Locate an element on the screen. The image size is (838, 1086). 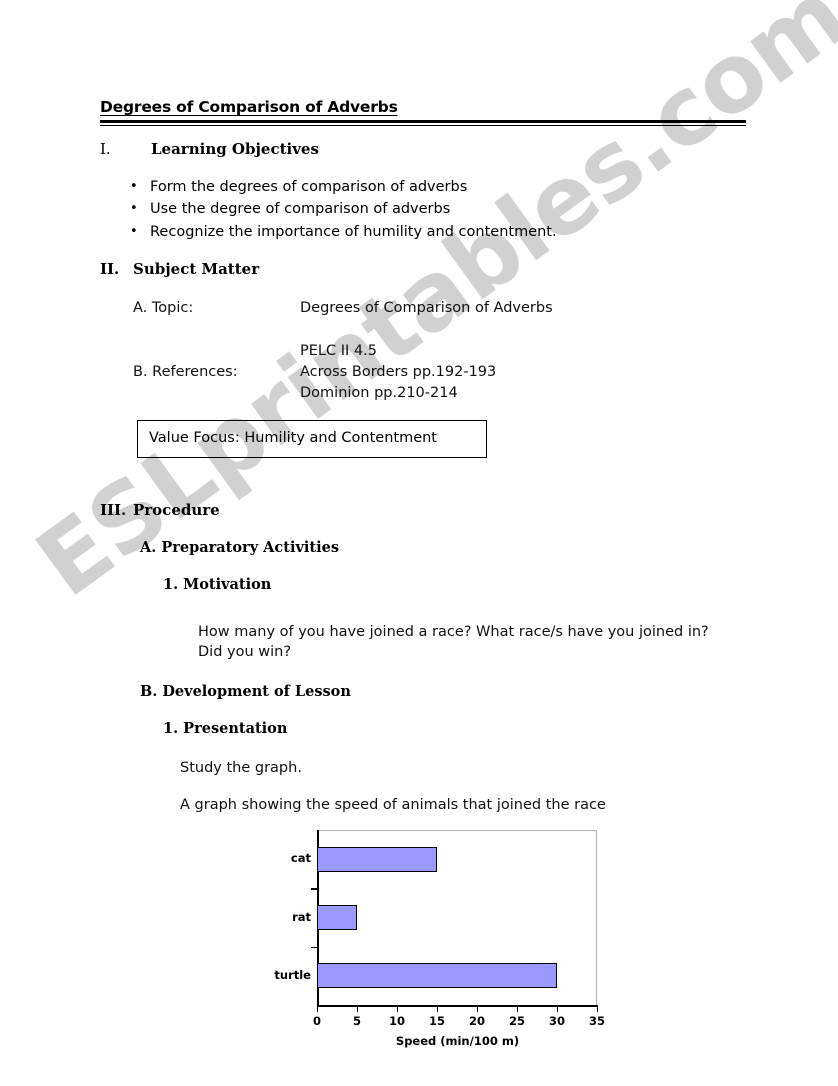
section-heading-learning-objectives: Learning Objectives is located at coordinates (235, 149).